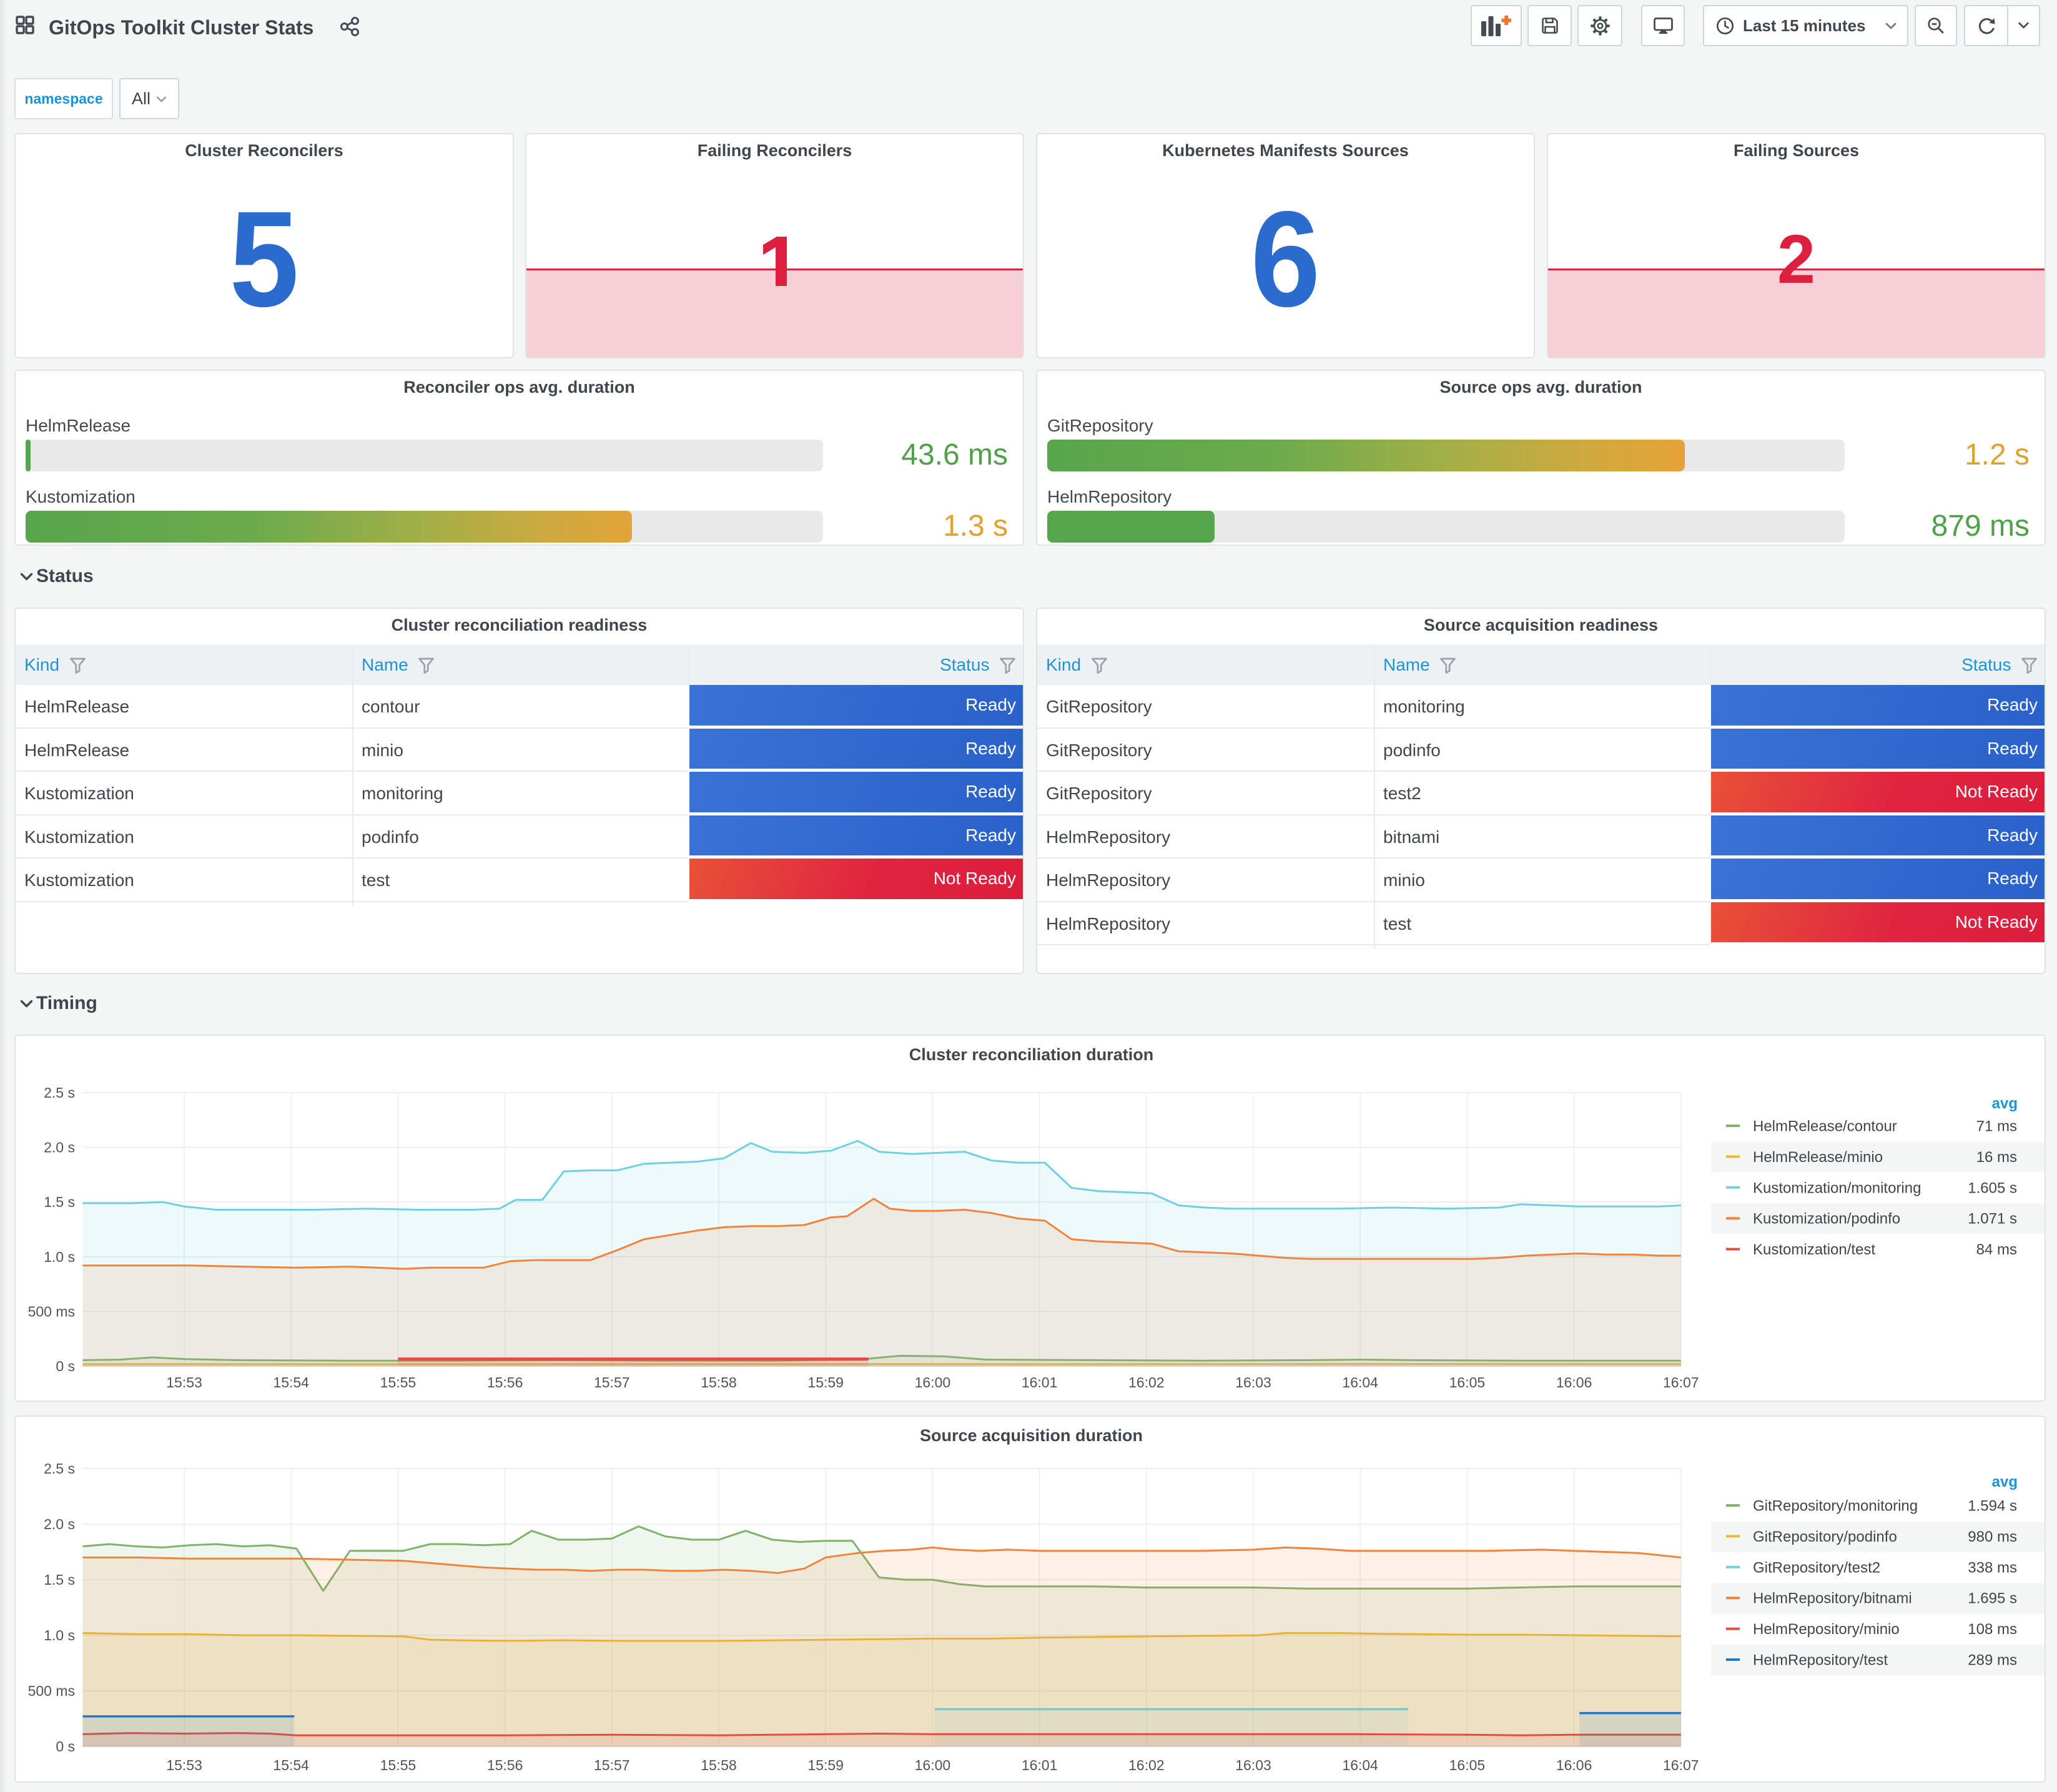 This screenshot has height=1792, width=2057. Describe the element at coordinates (1031, 1054) in the screenshot. I see `svg-text:Cluster reconciliation duratio: Cluster reconciliation duration` at that location.